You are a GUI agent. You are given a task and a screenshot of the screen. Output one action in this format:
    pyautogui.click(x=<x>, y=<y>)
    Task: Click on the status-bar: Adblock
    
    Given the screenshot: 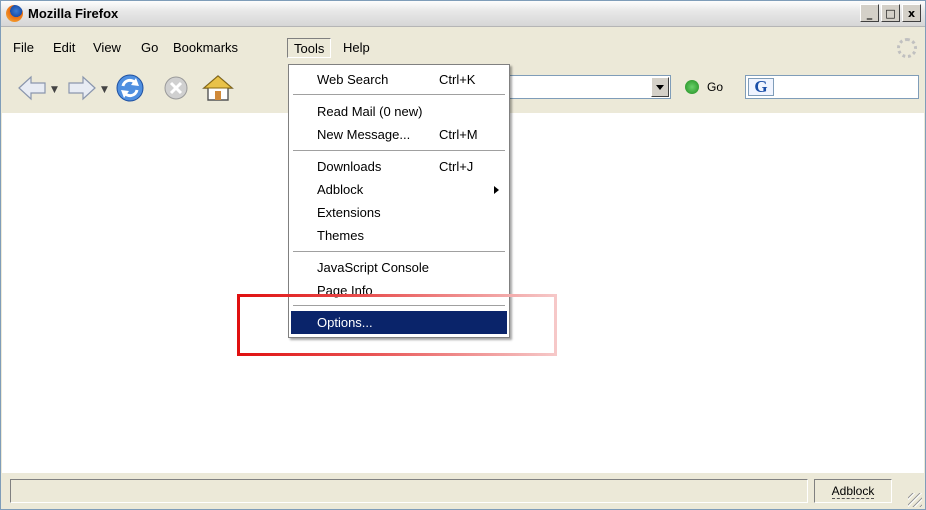 What is the action you would take?
    pyautogui.click(x=463, y=491)
    